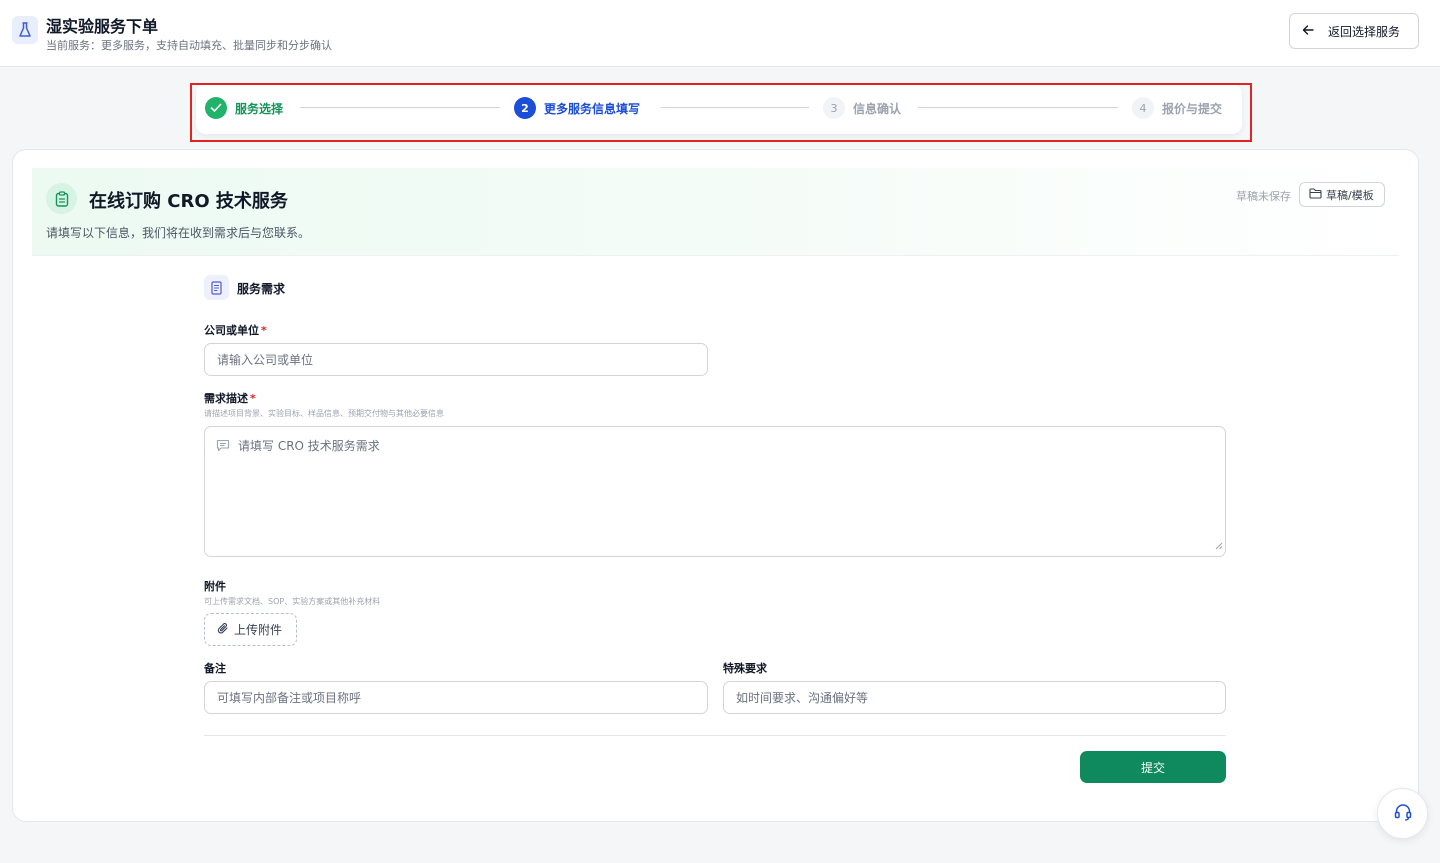  Describe the element at coordinates (1364, 31) in the screenshot. I see `back-button-label: 返回选择服务` at that location.